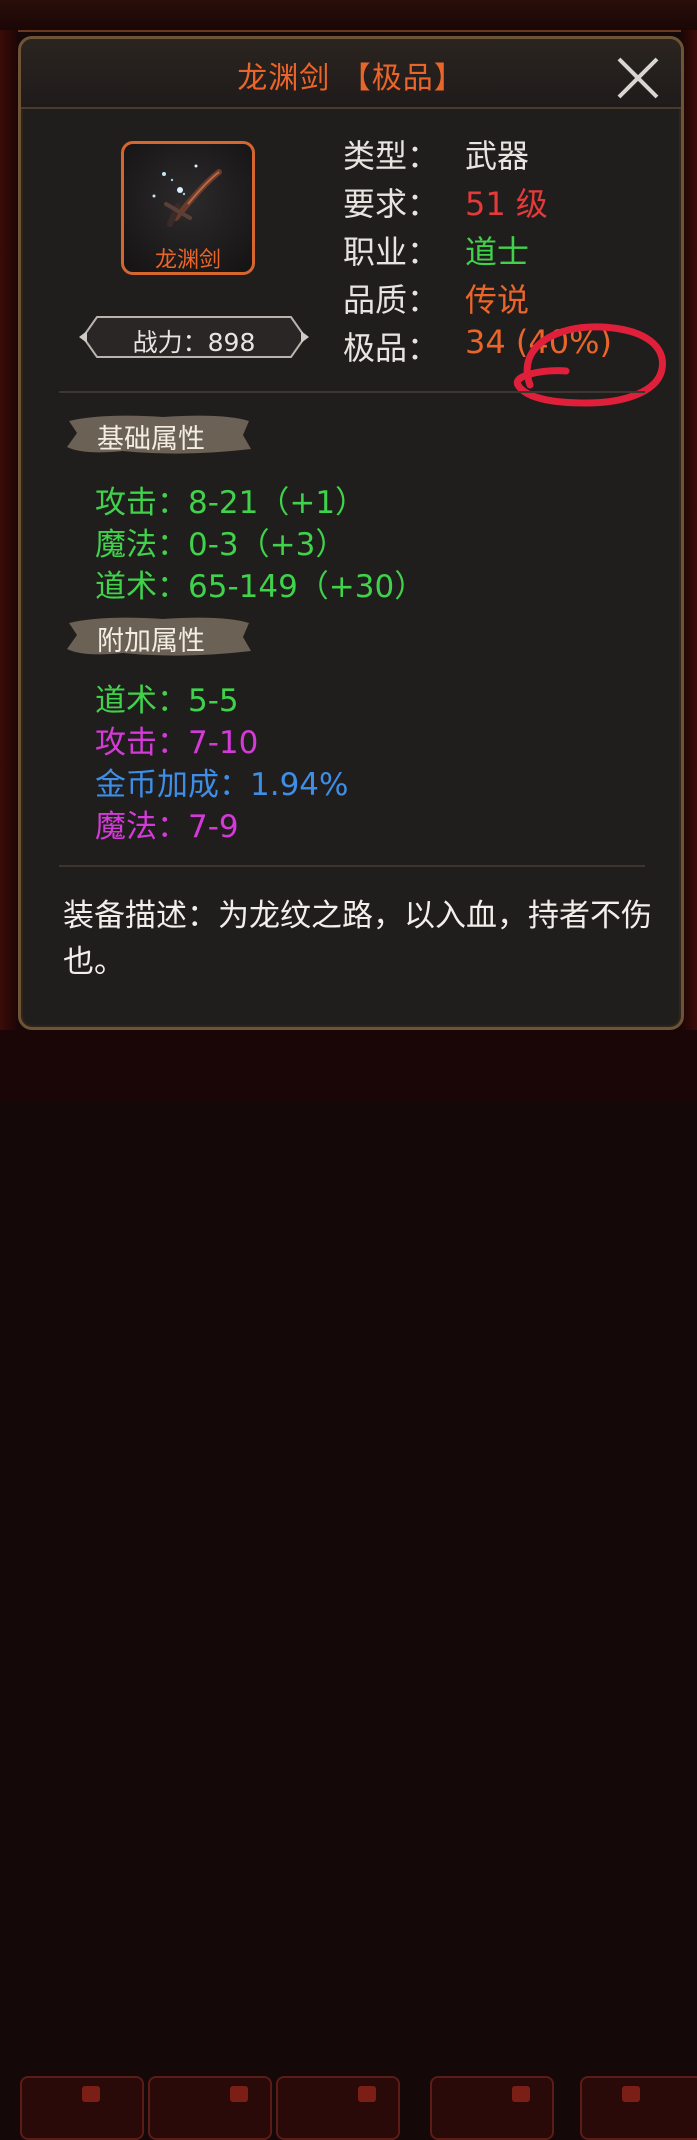 This screenshot has height=2140, width=697. Describe the element at coordinates (506, 204) in the screenshot. I see `require-value: 51 级` at that location.